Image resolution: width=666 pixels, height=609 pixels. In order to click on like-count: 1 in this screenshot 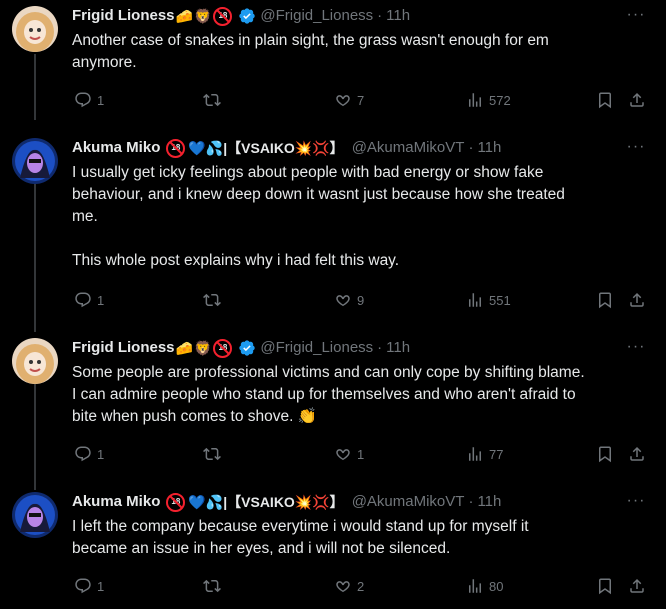, I will do `click(361, 454)`.